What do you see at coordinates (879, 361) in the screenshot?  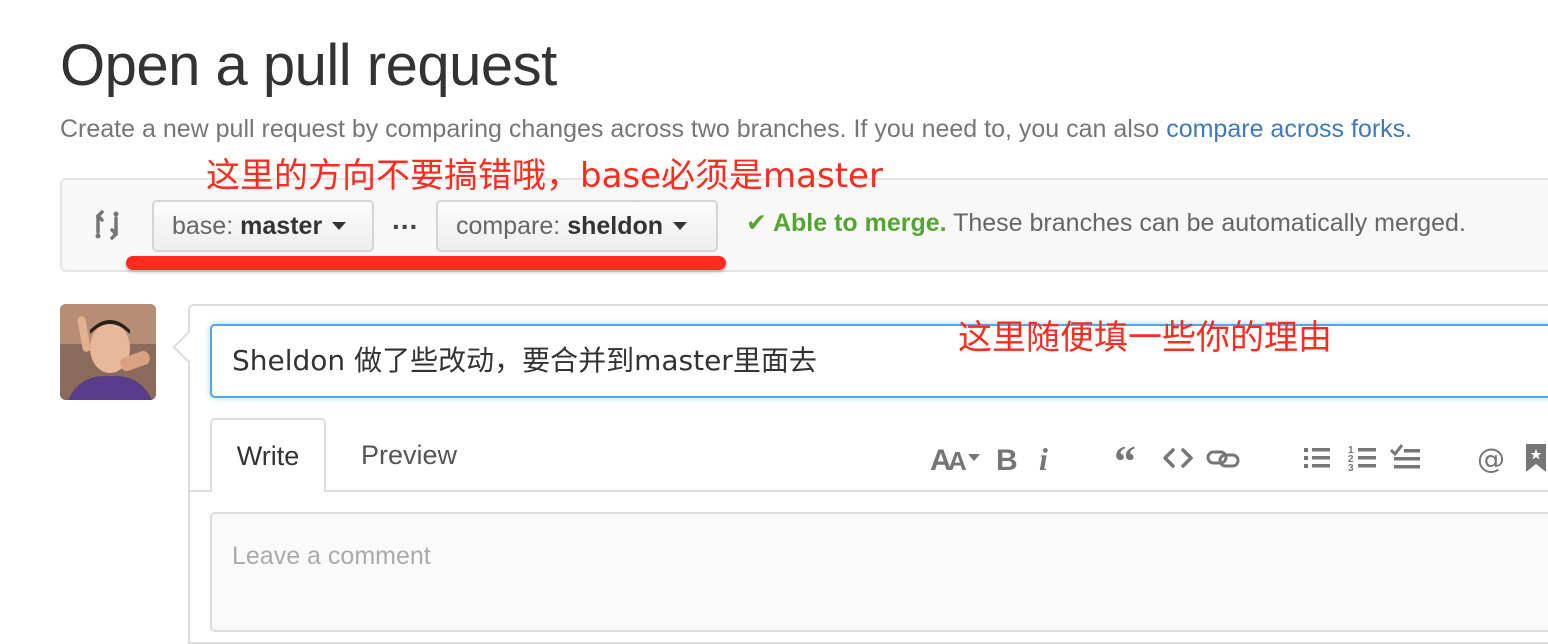 I see `pr-title-input: Sheldon 做了些改动，要合并到master里面去` at bounding box center [879, 361].